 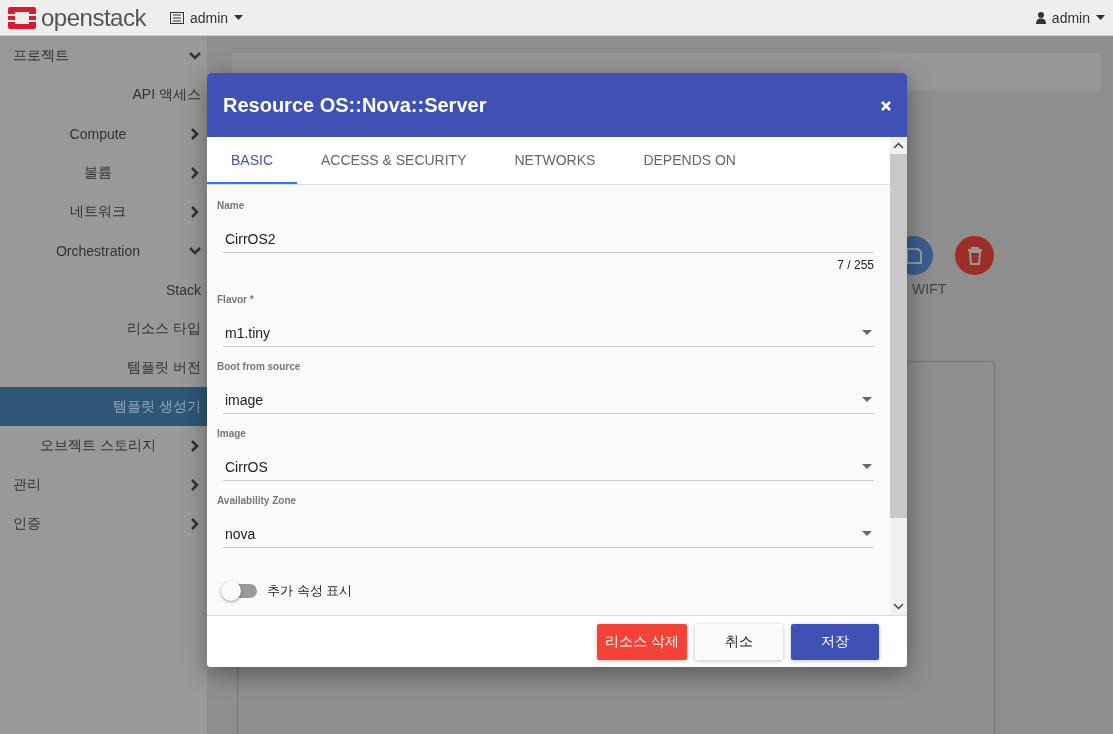 I want to click on toggle-label: 추가 속성 표시, so click(x=310, y=591).